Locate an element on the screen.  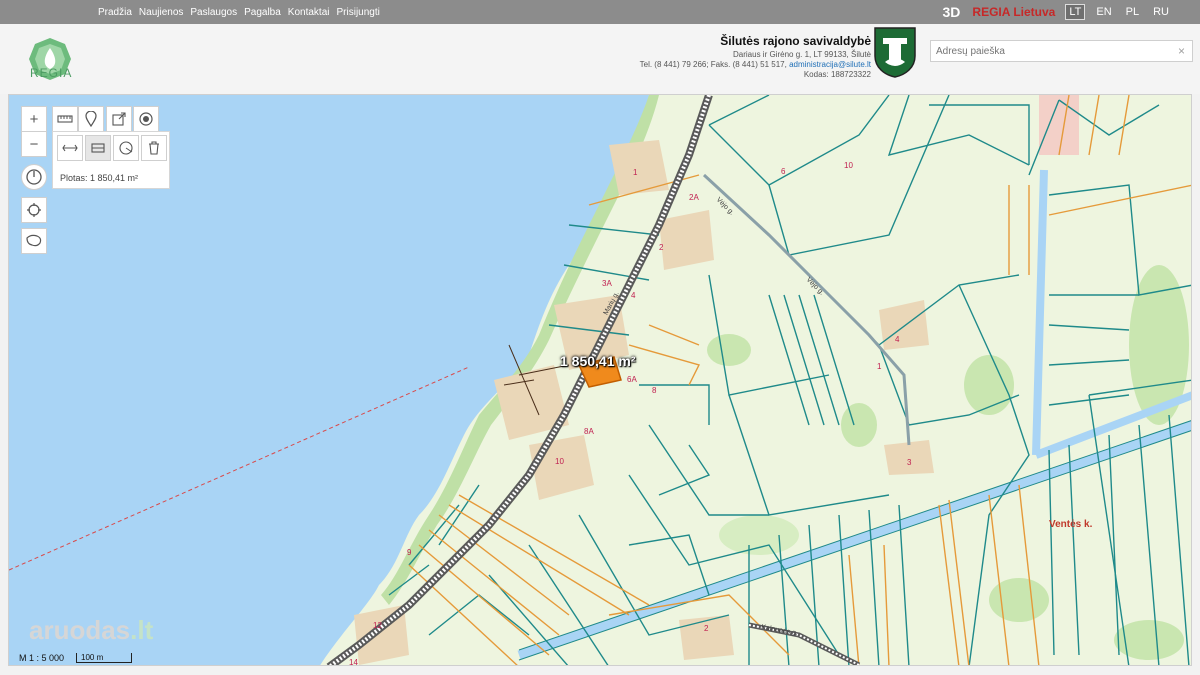
compass-icon is located at coordinates (34, 177).